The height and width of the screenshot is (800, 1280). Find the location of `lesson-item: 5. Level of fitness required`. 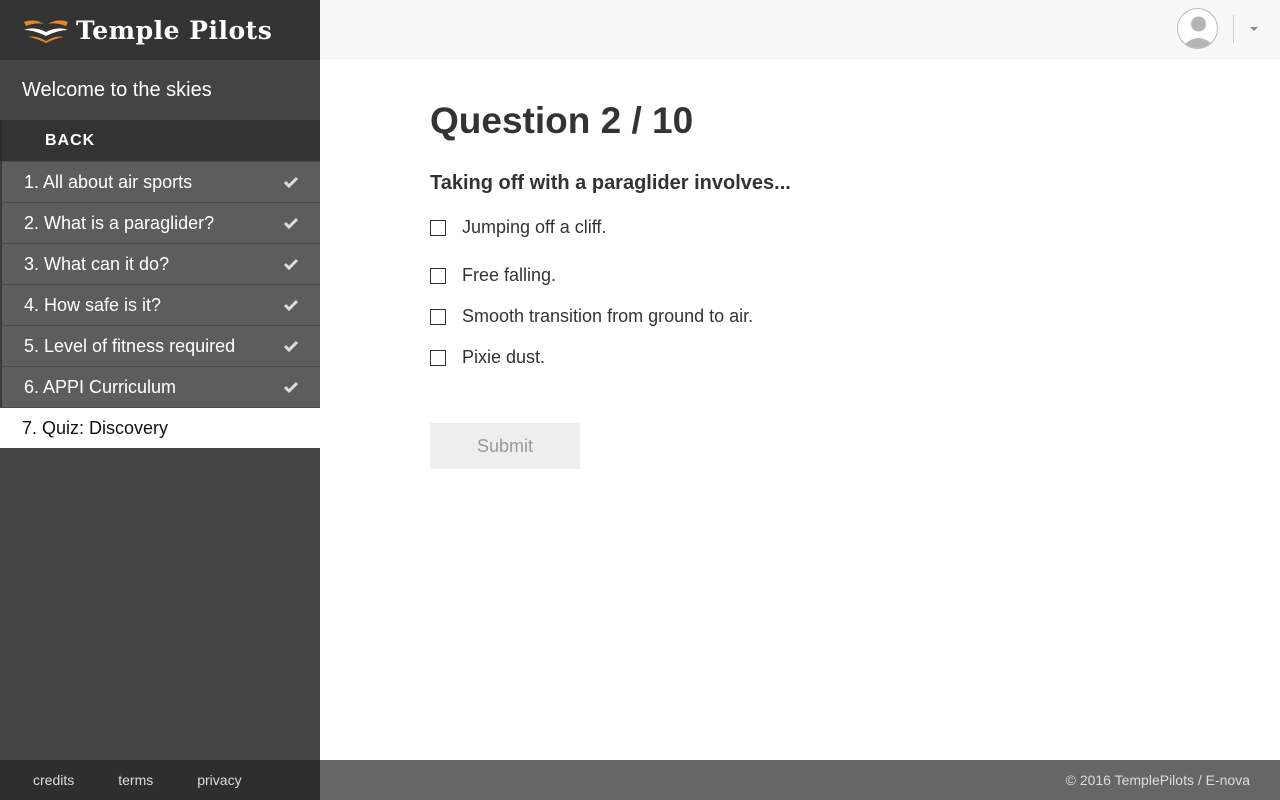

lesson-item: 5. Level of fitness required is located at coordinates (160, 345).